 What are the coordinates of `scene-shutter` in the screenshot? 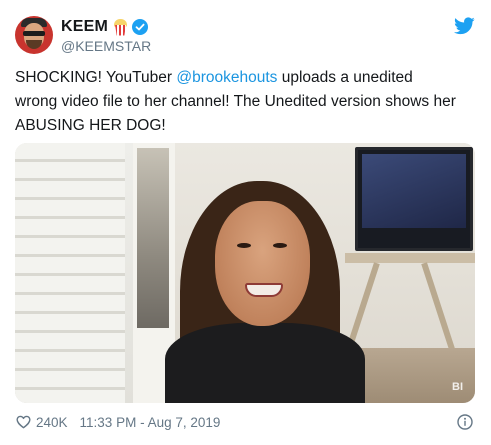 It's located at (70, 273).